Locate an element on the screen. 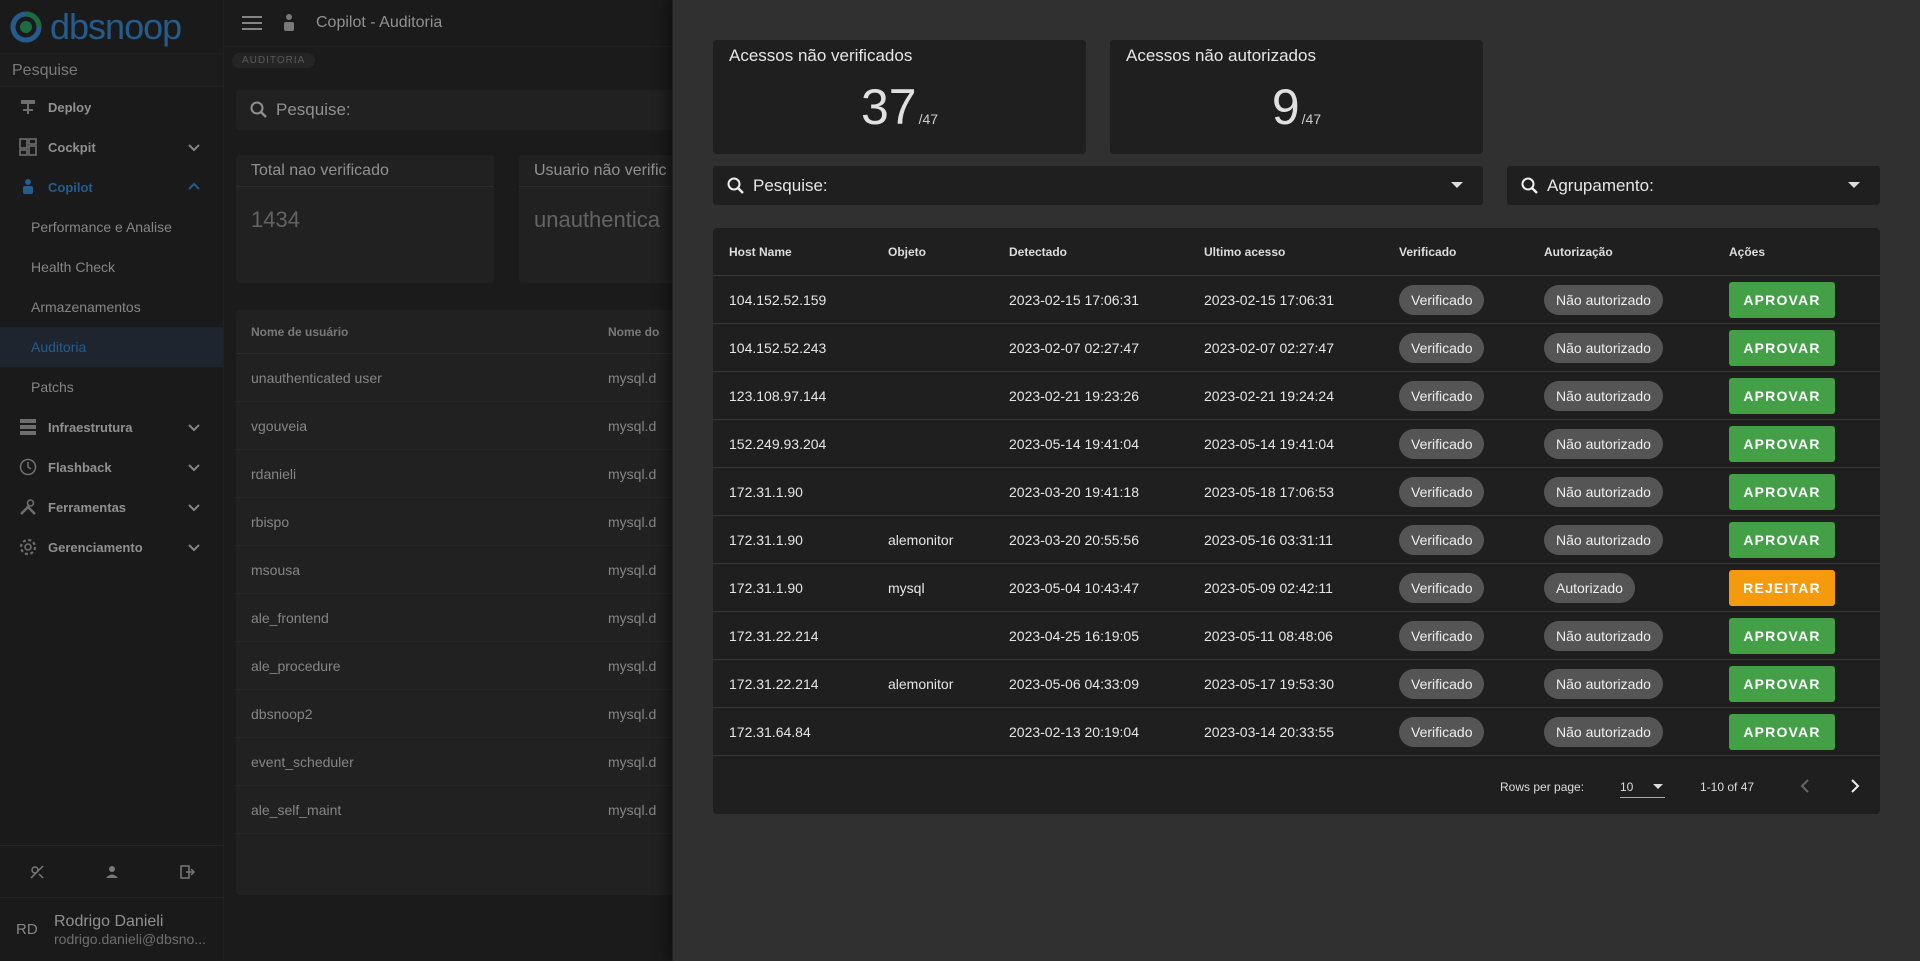  col-header-objeto: Objeto is located at coordinates (932, 252).